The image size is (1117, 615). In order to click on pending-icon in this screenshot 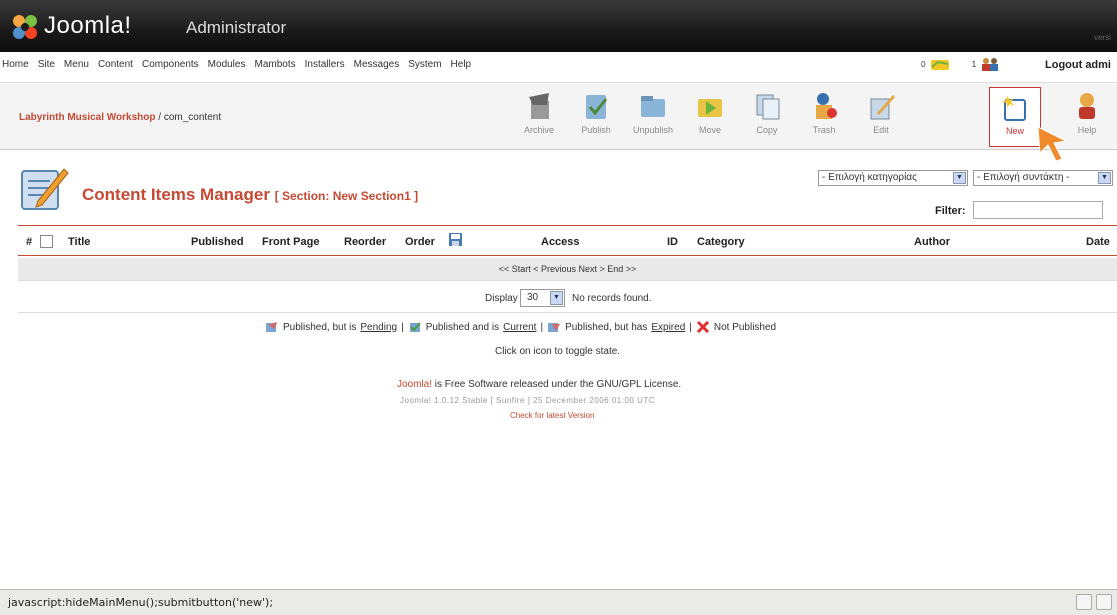, I will do `click(271, 327)`.